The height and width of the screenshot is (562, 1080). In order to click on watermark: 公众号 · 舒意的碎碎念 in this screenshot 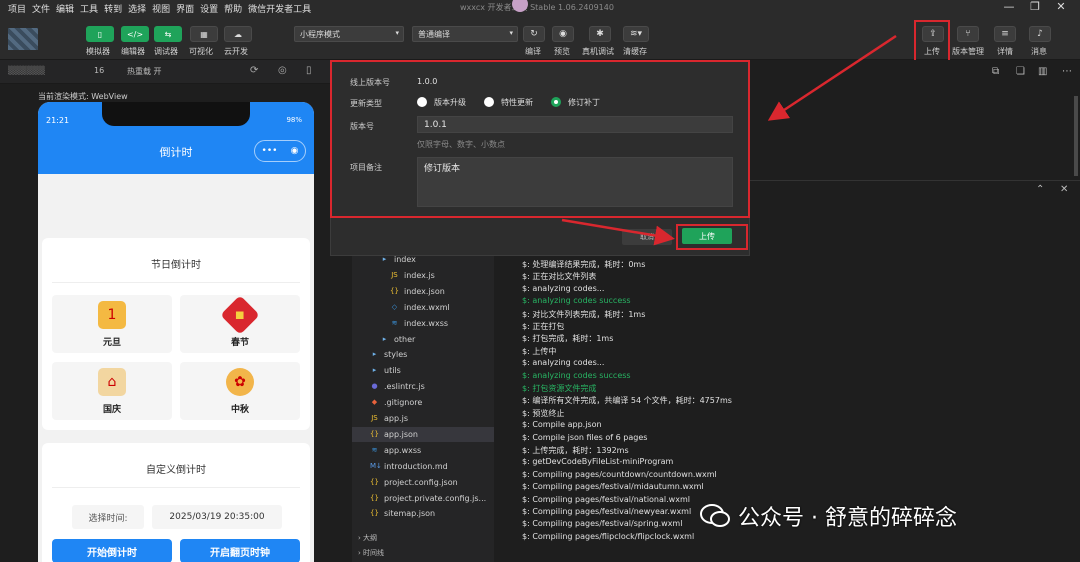, I will do `click(828, 516)`.